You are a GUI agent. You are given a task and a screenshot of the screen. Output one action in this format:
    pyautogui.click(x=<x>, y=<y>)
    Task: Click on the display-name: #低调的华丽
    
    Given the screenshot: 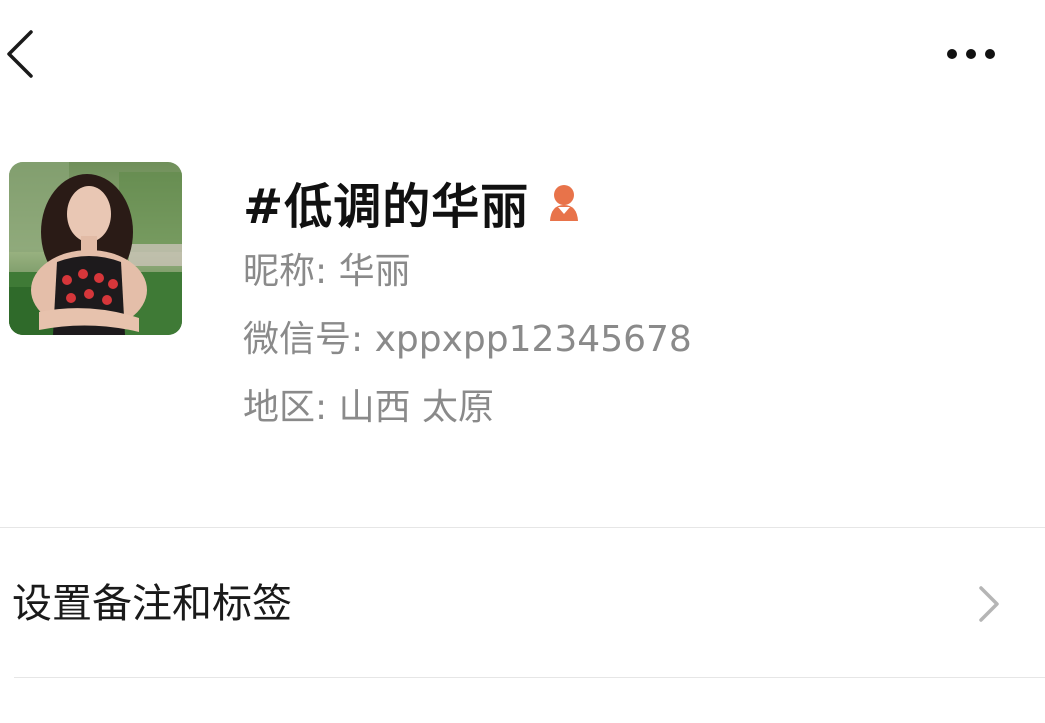 What is the action you would take?
    pyautogui.click(x=386, y=207)
    